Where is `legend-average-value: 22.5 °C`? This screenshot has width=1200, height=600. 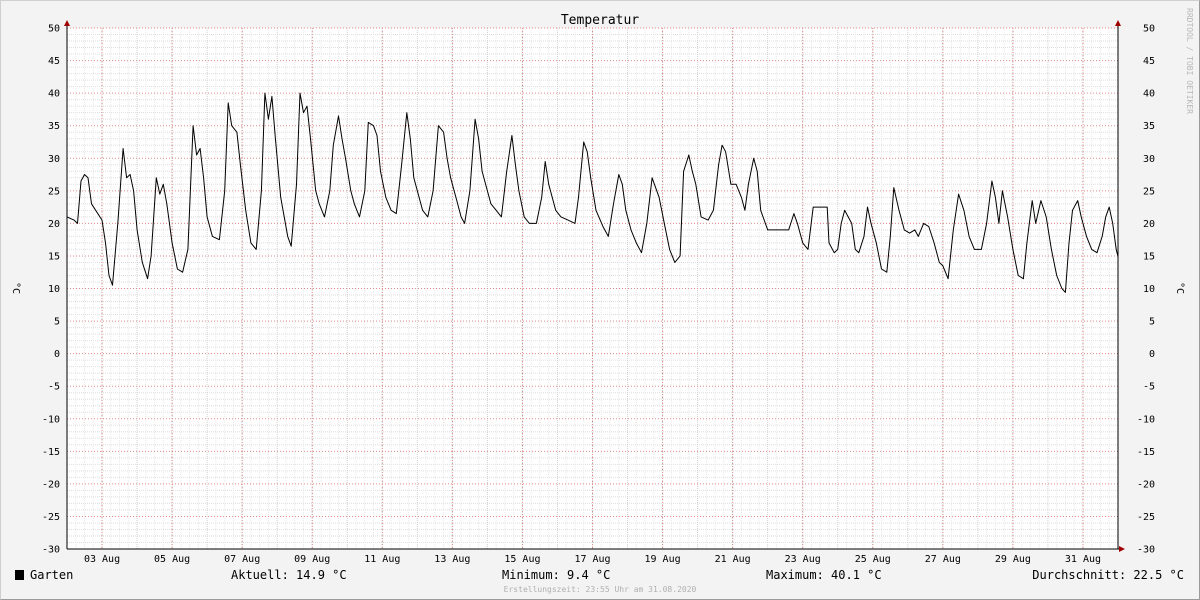 legend-average-value: 22.5 °C is located at coordinates (1158, 575).